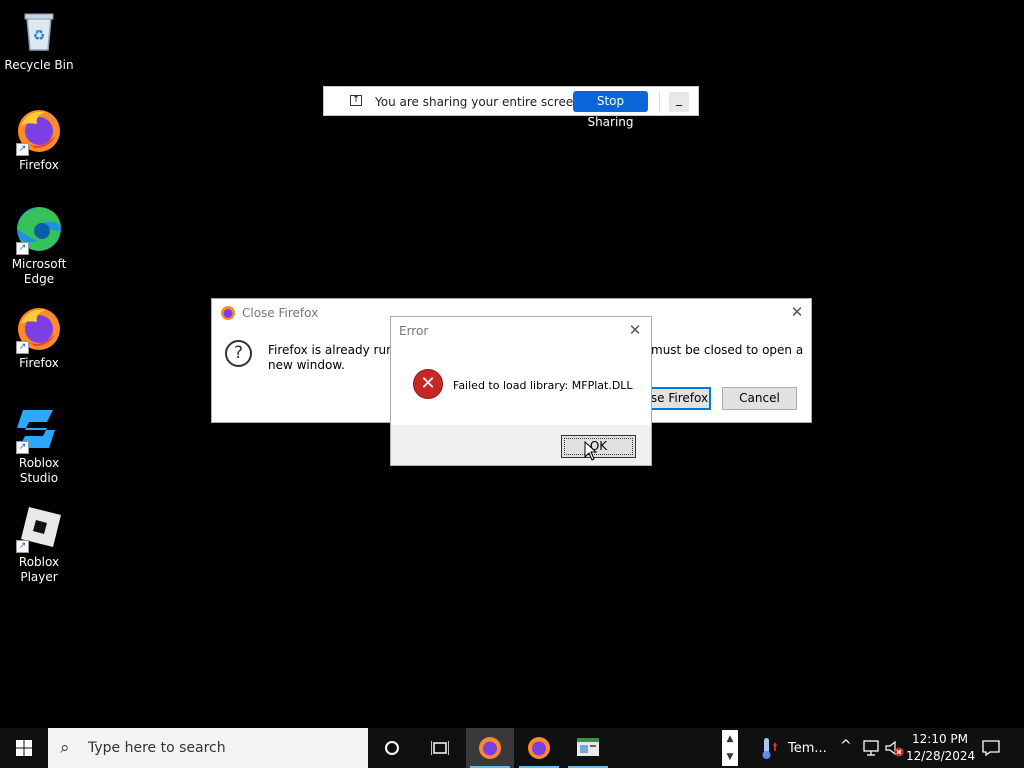  What do you see at coordinates (610, 110) in the screenshot?
I see `stop-sharing-button: Stop Sharing` at bounding box center [610, 110].